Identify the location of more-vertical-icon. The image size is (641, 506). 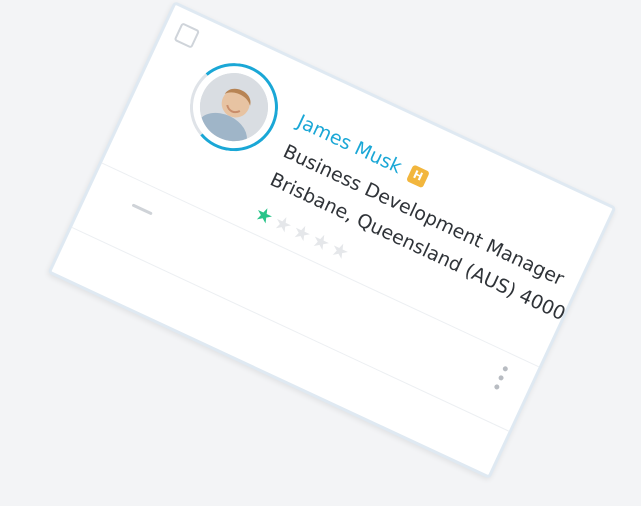
(500, 380).